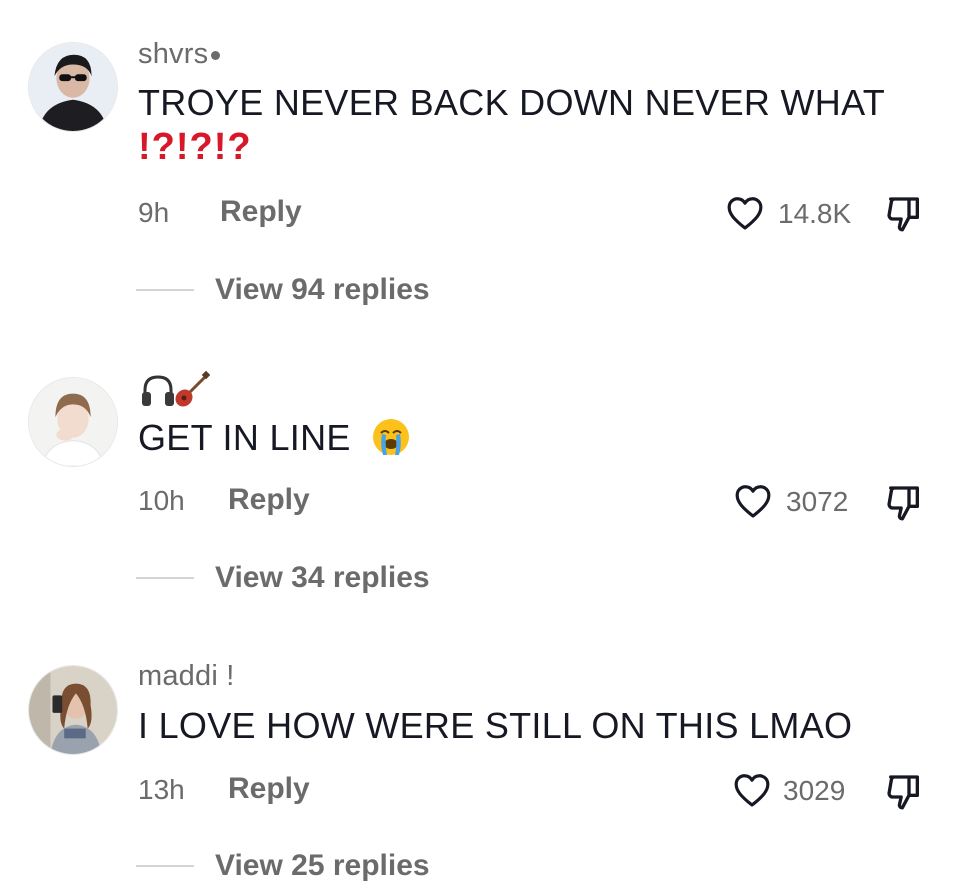  What do you see at coordinates (244, 437) in the screenshot?
I see `comment-body: GET IN LINE` at bounding box center [244, 437].